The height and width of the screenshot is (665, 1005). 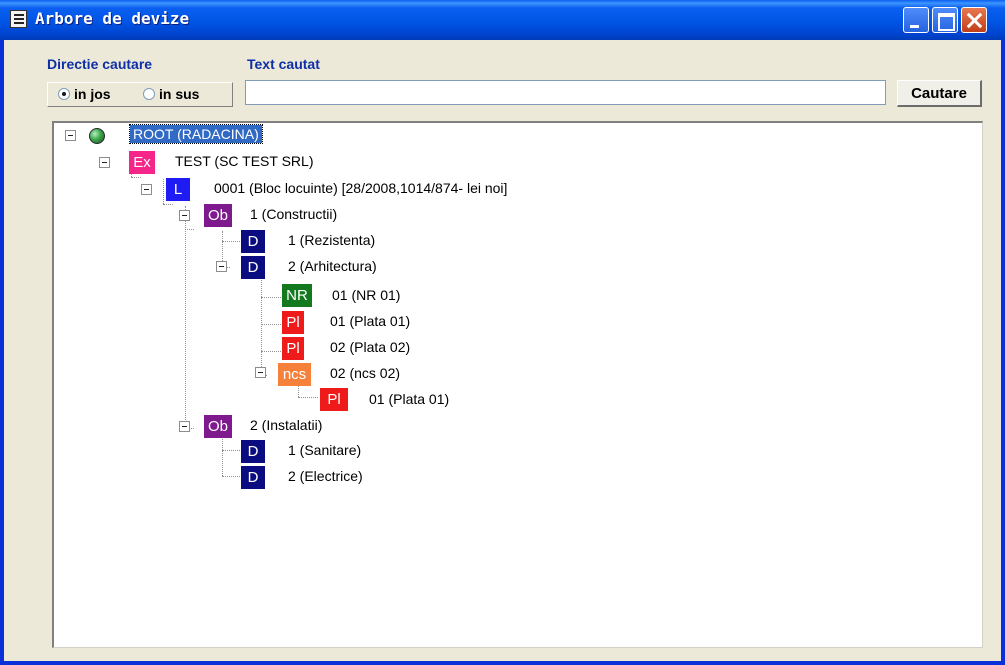 What do you see at coordinates (64, 94) in the screenshot?
I see `radio-down` at bounding box center [64, 94].